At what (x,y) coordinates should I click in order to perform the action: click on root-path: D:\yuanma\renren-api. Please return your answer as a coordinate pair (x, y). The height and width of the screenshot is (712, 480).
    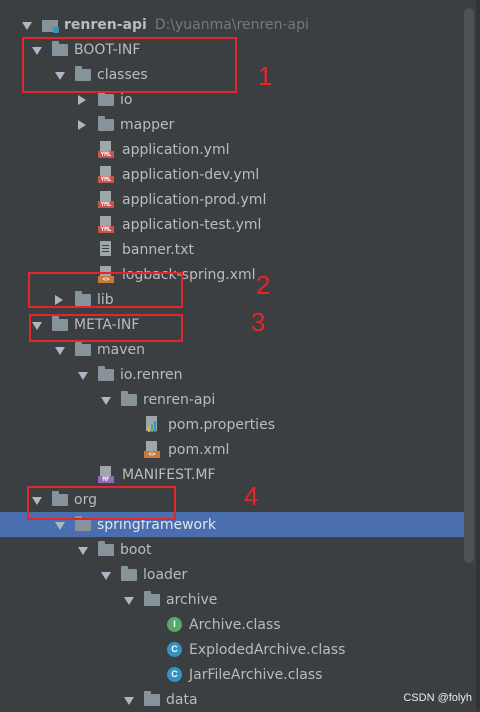
    Looking at the image, I should click on (231, 24).